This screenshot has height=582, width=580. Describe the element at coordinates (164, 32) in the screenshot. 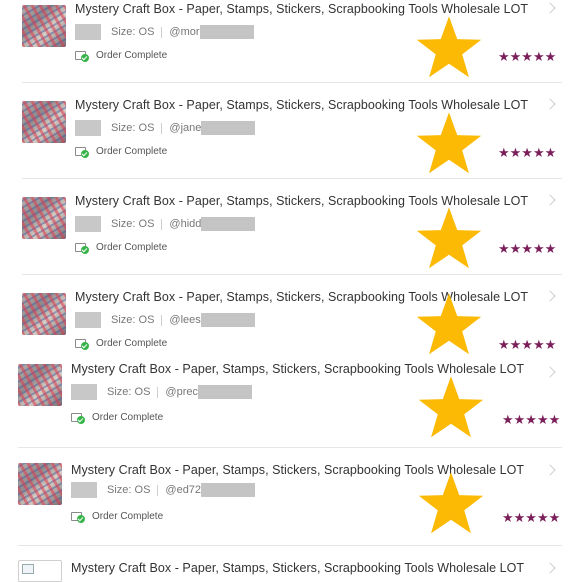

I see `order-meta: Size: OS @mor` at that location.